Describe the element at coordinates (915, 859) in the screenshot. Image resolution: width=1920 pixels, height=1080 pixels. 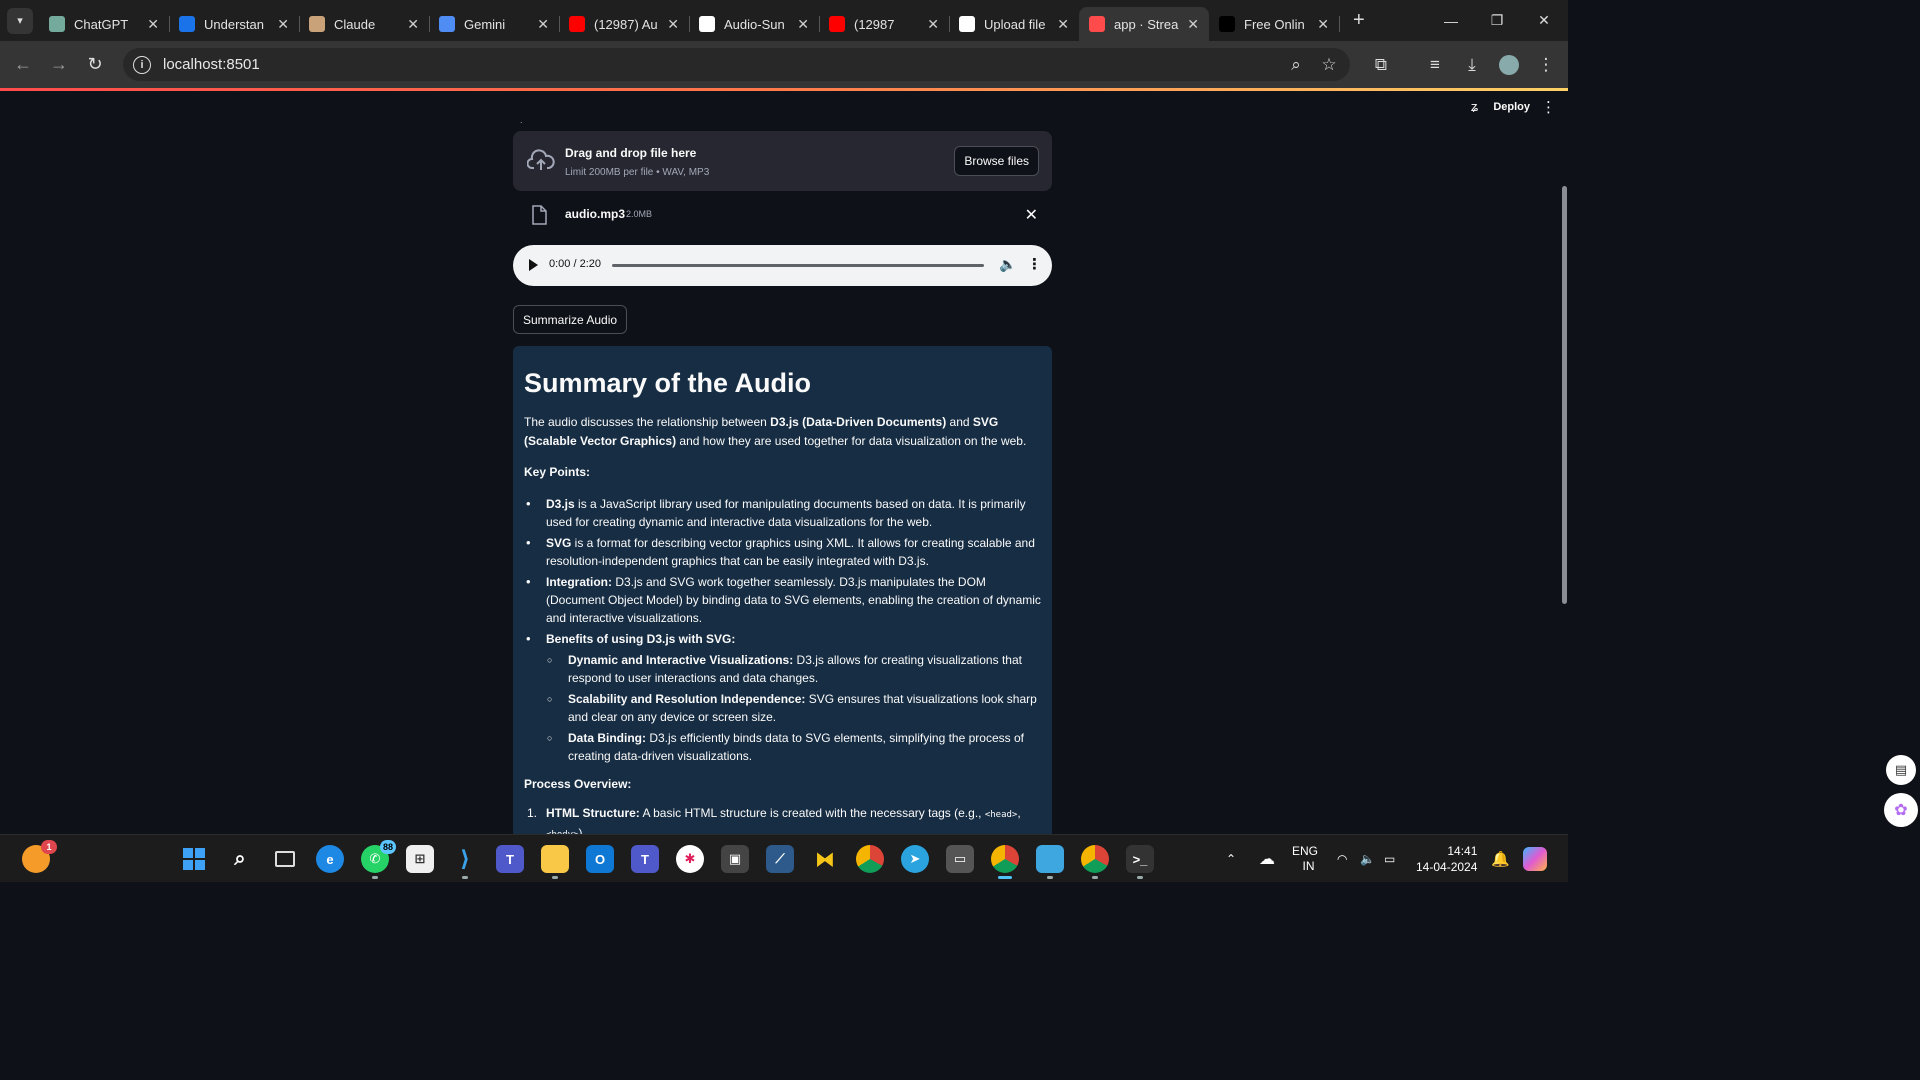
I see `telegram-icon: ➤` at that location.